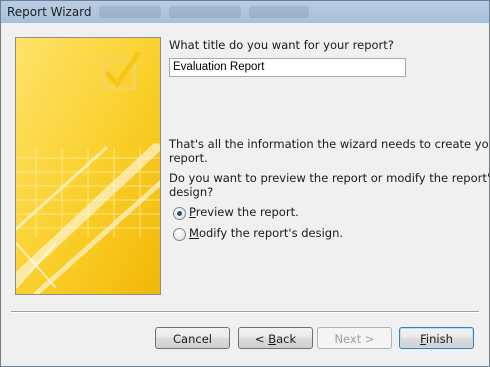 The image size is (490, 367). What do you see at coordinates (271, 233) in the screenshot?
I see `modify-label-rest: odify the report's design.` at bounding box center [271, 233].